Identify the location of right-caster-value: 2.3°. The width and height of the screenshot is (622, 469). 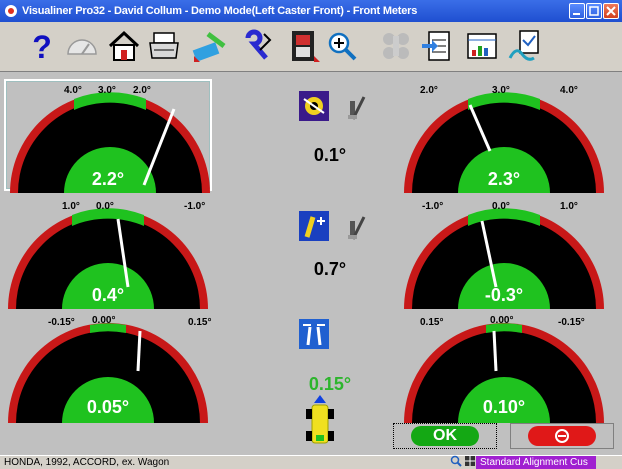
(504, 179).